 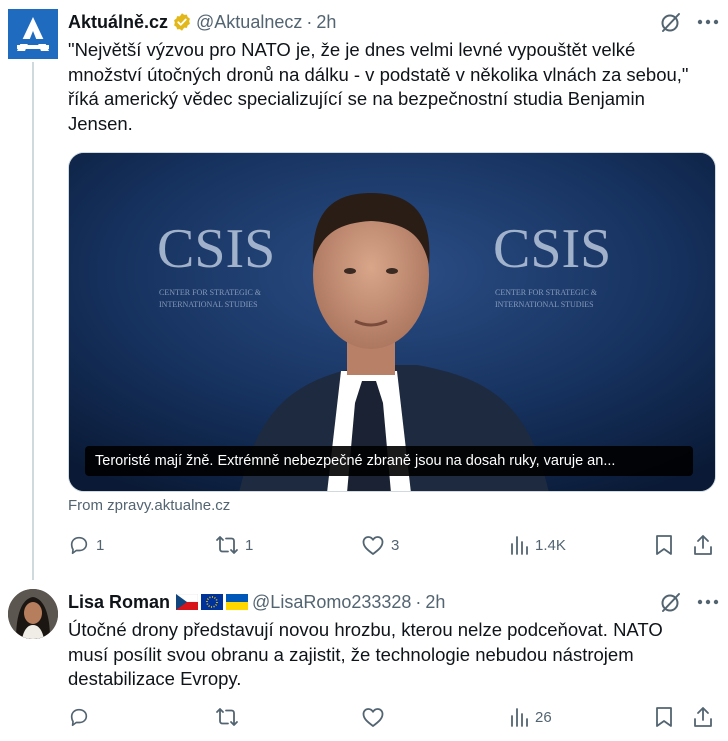 What do you see at coordinates (530, 717) in the screenshot?
I see `views-button: 26` at bounding box center [530, 717].